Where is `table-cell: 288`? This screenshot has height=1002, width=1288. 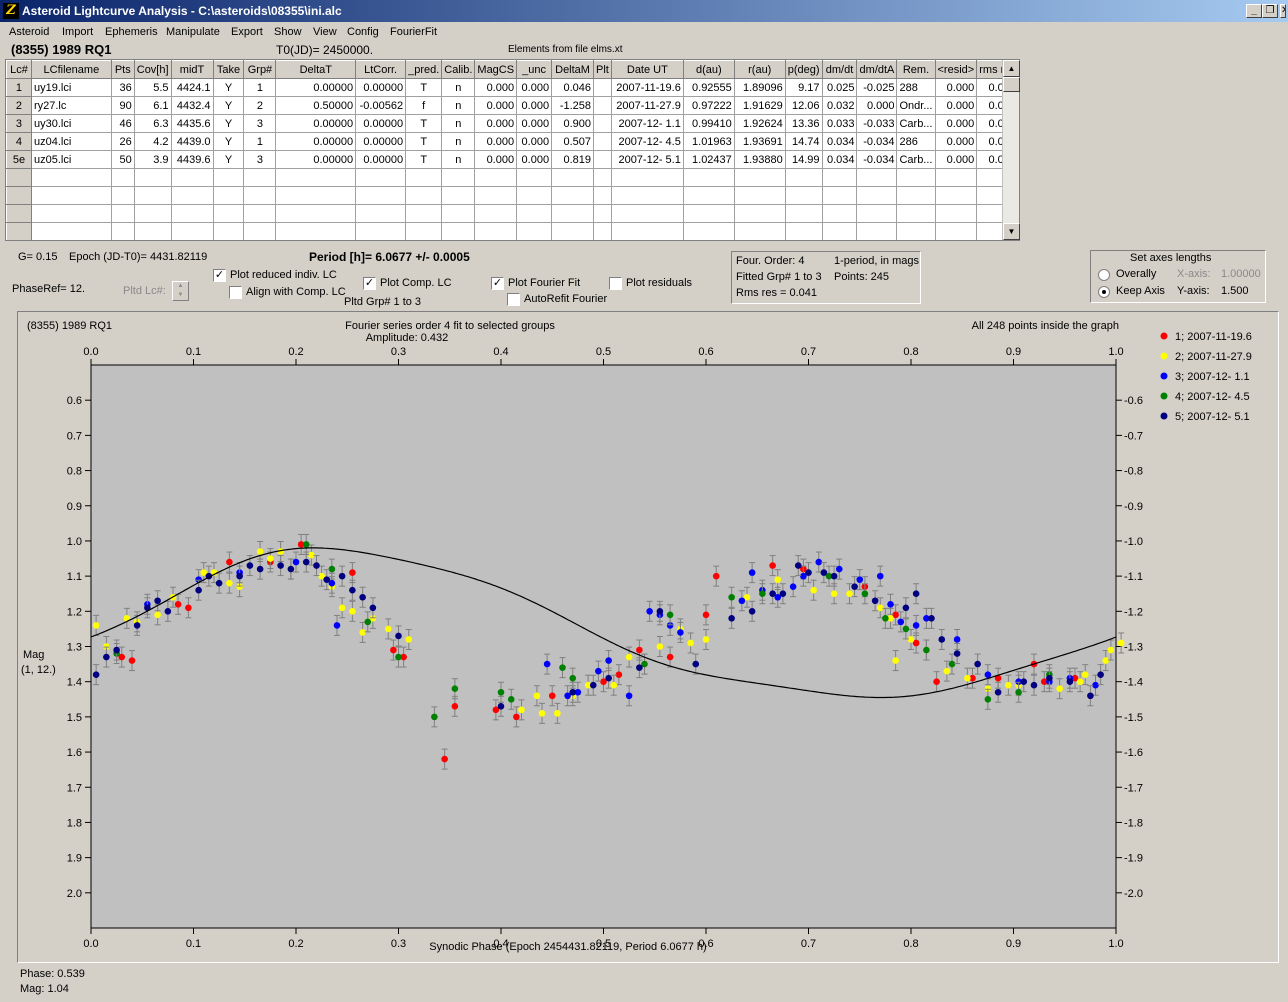
table-cell: 288 is located at coordinates (916, 87).